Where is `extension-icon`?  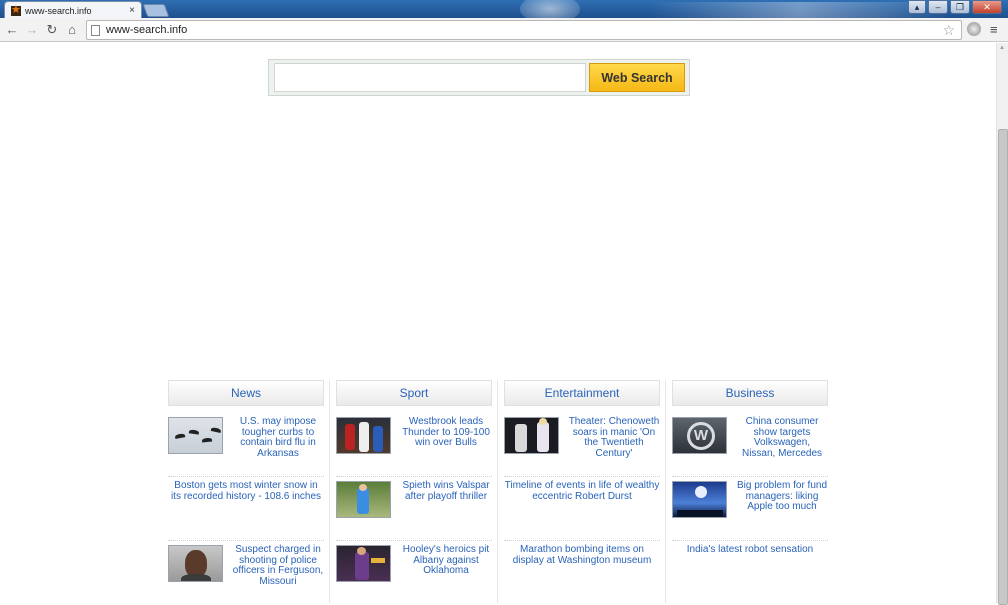
extension-icon is located at coordinates (974, 29).